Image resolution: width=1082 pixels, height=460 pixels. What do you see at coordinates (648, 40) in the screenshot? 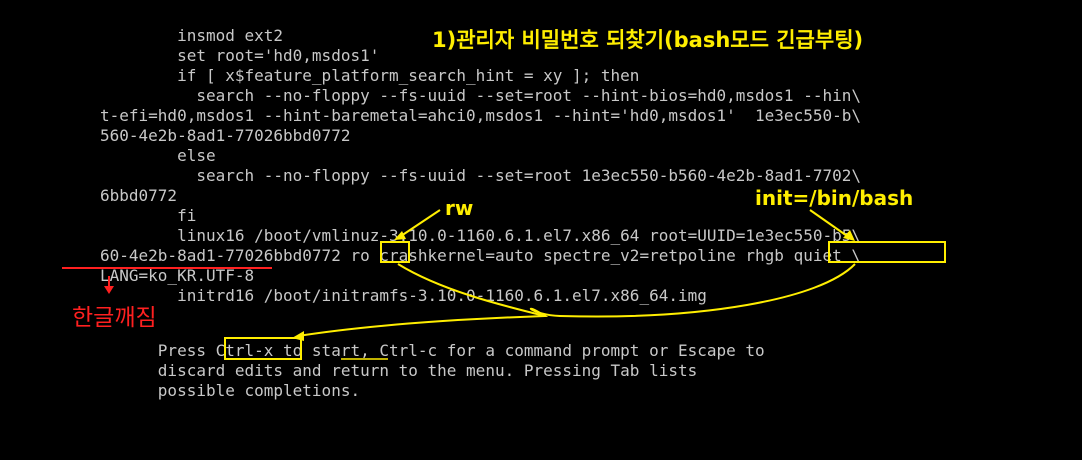
I see `title-annotation: 1)관리자 비밀번호 되찾기(bash모드 긴급부팅)` at bounding box center [648, 40].